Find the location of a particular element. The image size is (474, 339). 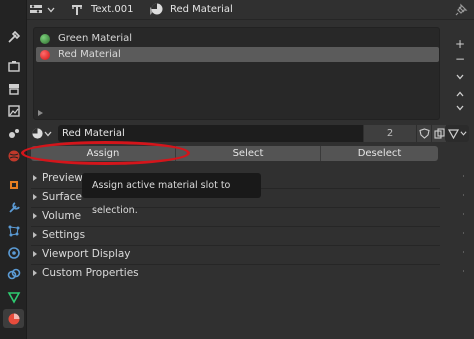

highlight-annotation is located at coordinates (105, 153).